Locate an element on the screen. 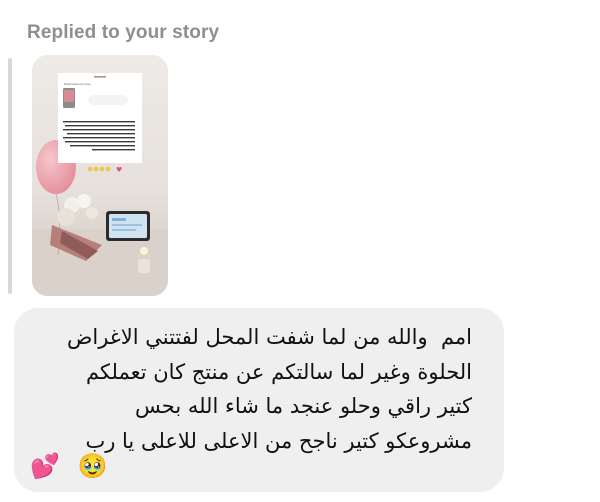 Image resolution: width=600 pixels, height=502 pixels. screenshot-title: Rainbowfrenzy.store is located at coordinates (77, 84).